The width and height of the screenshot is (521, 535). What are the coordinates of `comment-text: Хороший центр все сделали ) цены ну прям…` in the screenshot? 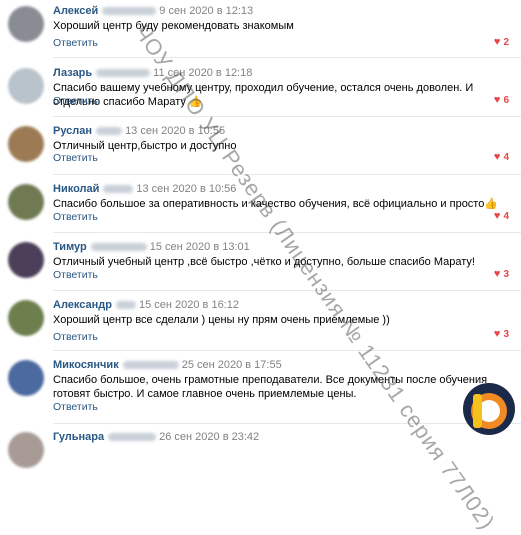 It's located at (221, 320).